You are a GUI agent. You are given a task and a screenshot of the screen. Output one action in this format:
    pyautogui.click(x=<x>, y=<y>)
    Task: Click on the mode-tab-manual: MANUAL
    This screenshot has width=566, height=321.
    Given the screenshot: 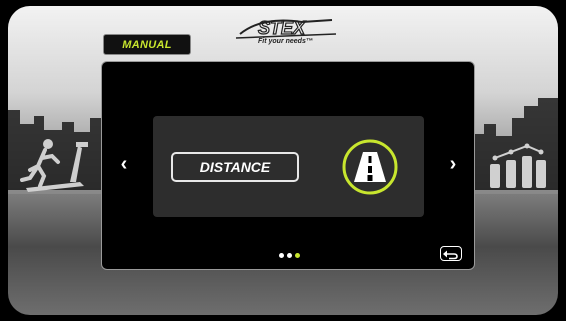 What is the action you would take?
    pyautogui.click(x=147, y=44)
    